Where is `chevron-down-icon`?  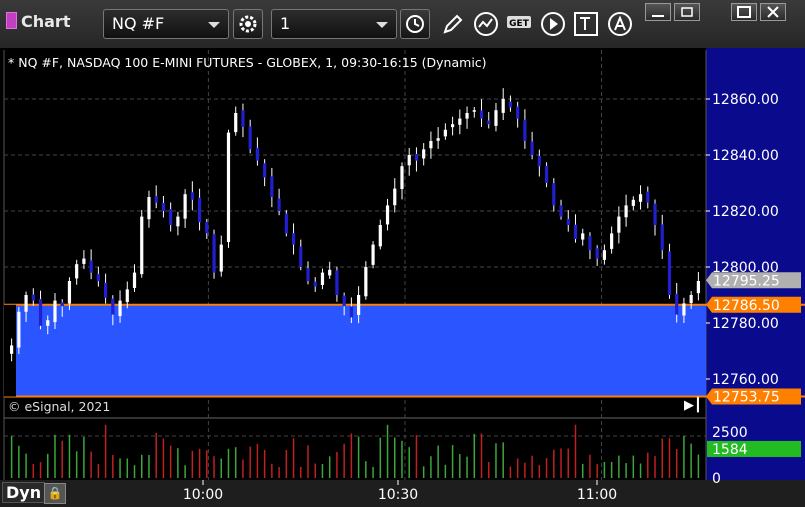 chevron-down-icon is located at coordinates (214, 25).